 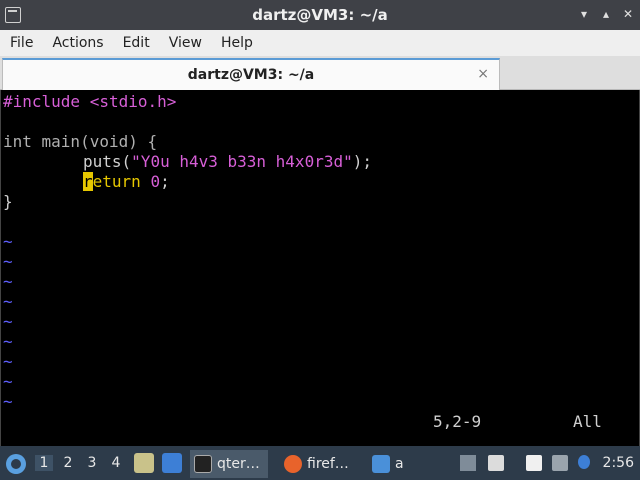 I want to click on terminal-icon, so click(x=203, y=464).